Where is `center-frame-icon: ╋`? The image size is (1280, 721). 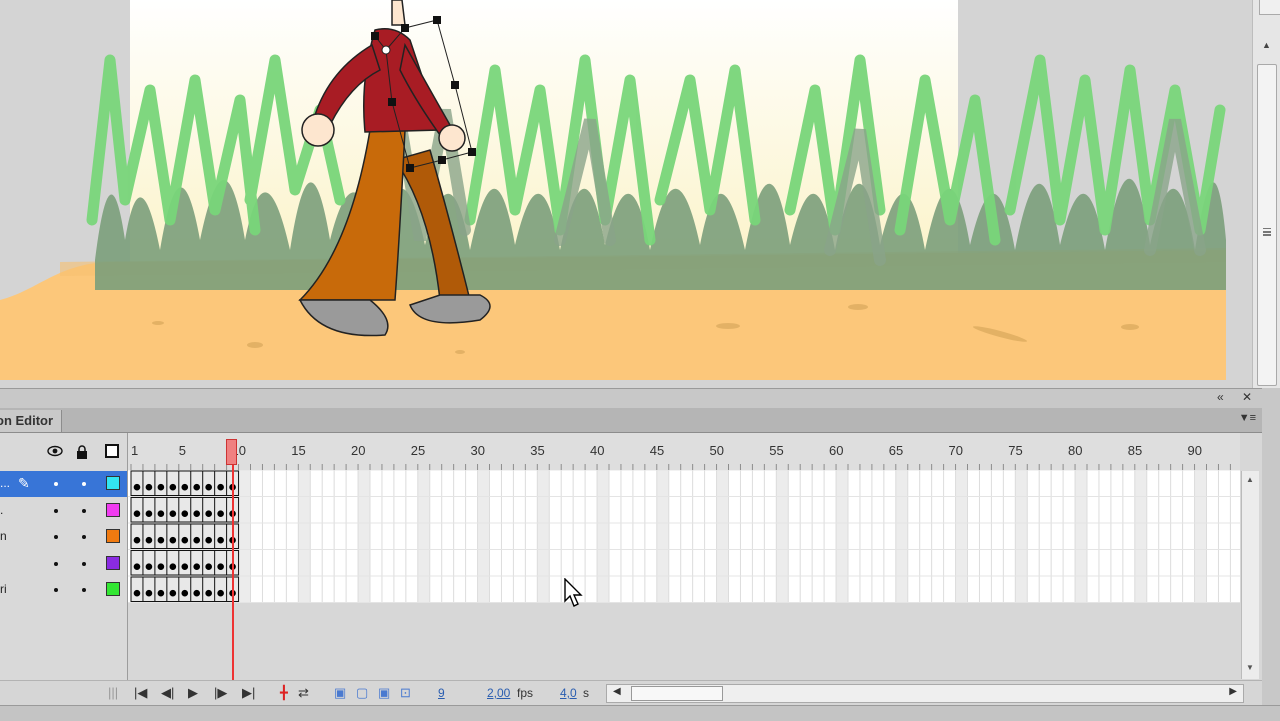
center-frame-icon: ╋ is located at coordinates (284, 693).